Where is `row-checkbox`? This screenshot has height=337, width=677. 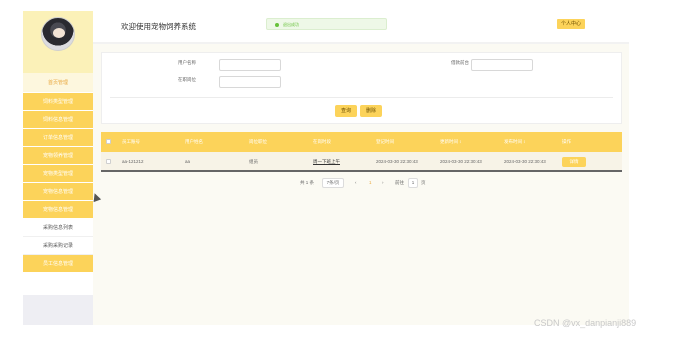 row-checkbox is located at coordinates (108, 161).